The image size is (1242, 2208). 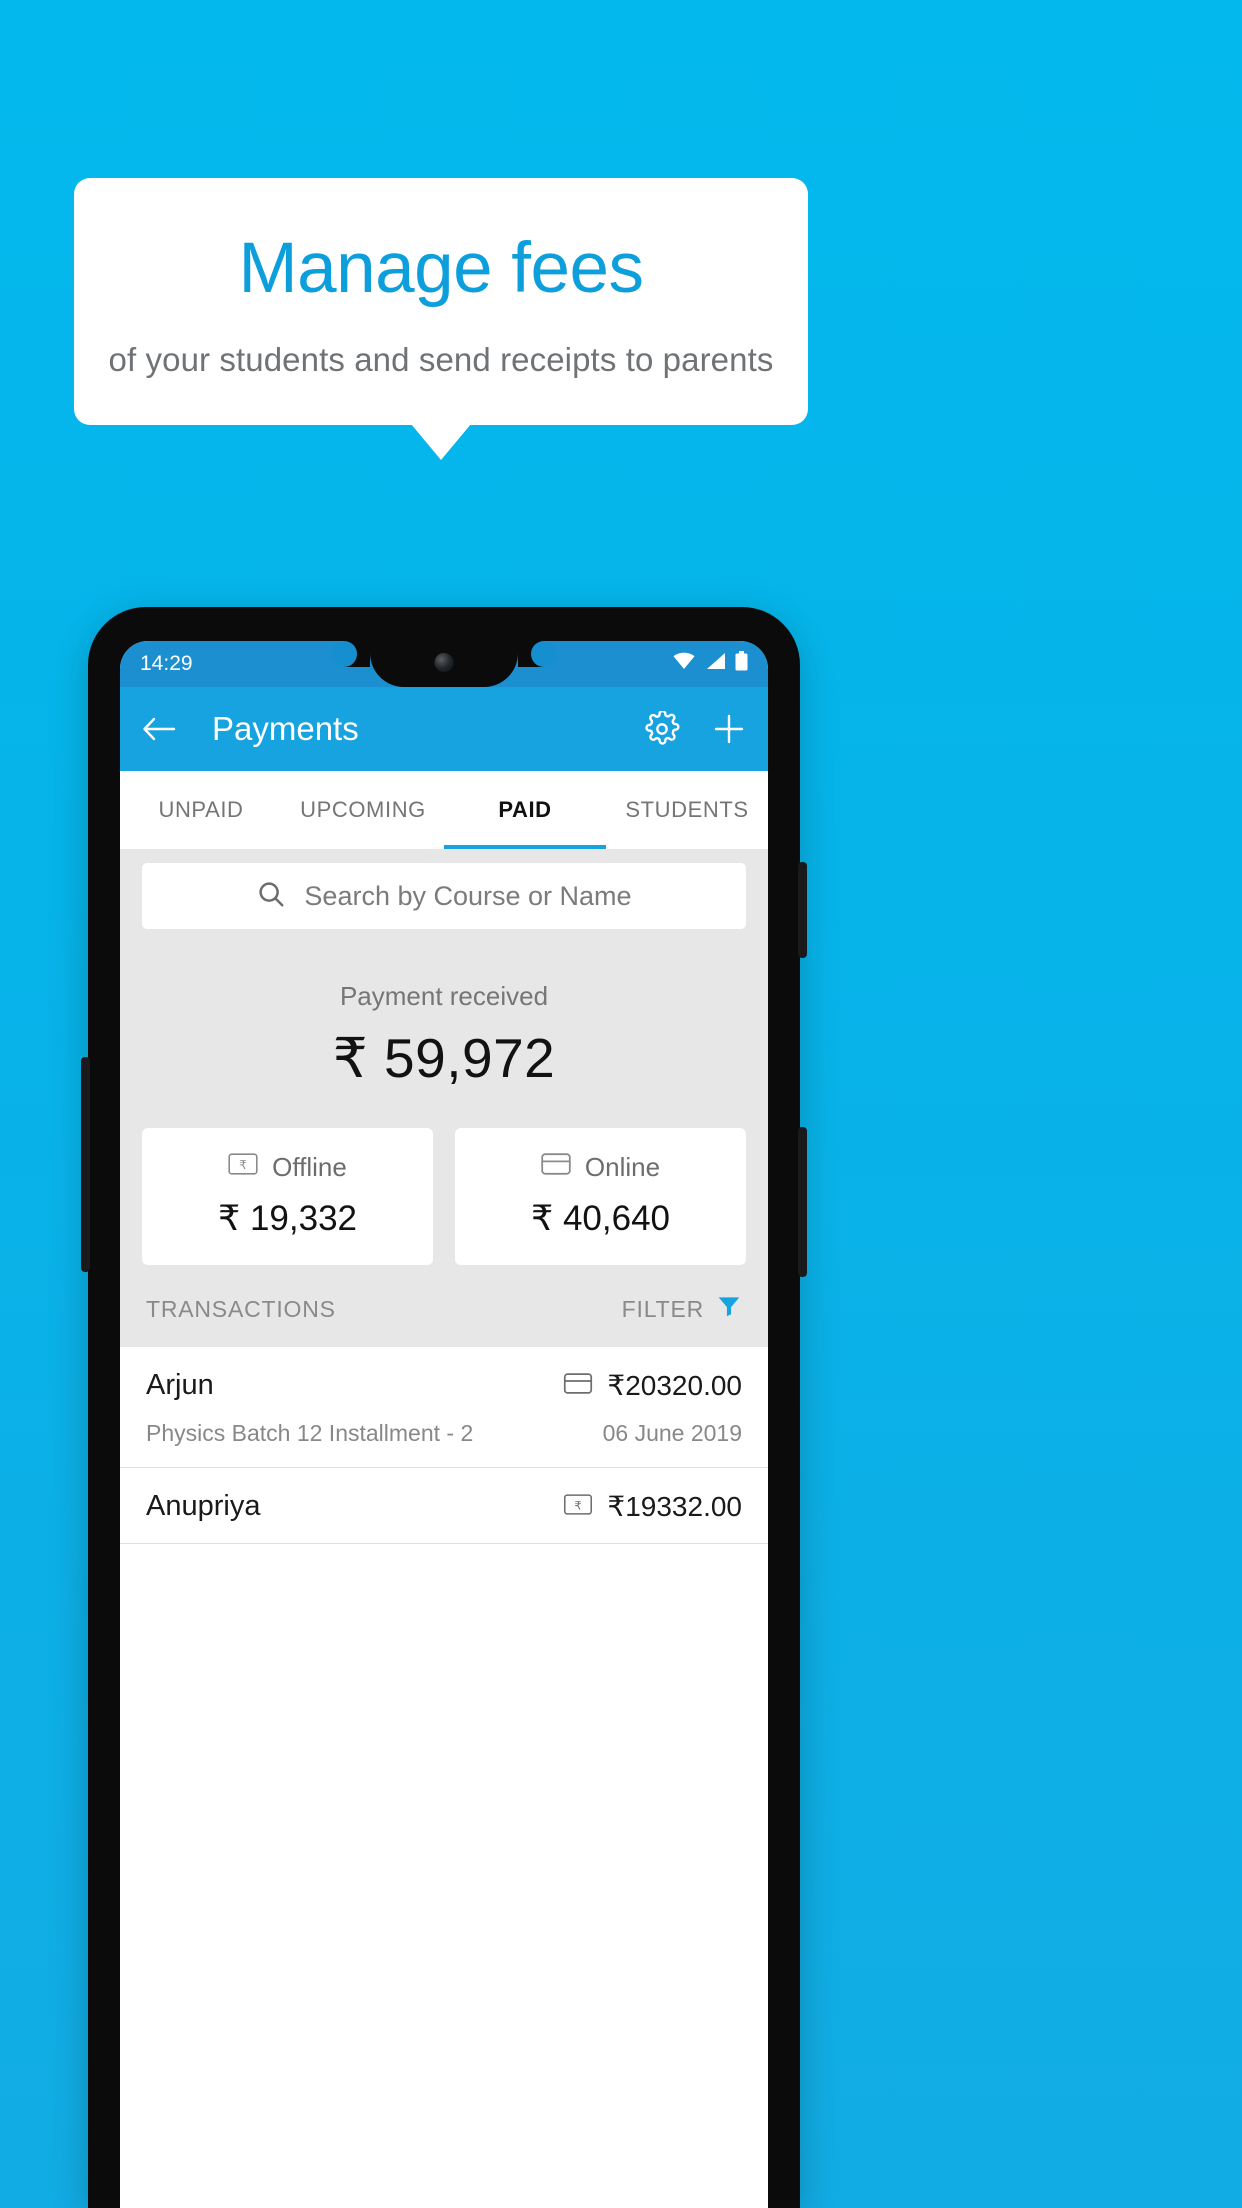 What do you see at coordinates (310, 1433) in the screenshot?
I see `transaction-course: Physics Batch 12 Installment - 2` at bounding box center [310, 1433].